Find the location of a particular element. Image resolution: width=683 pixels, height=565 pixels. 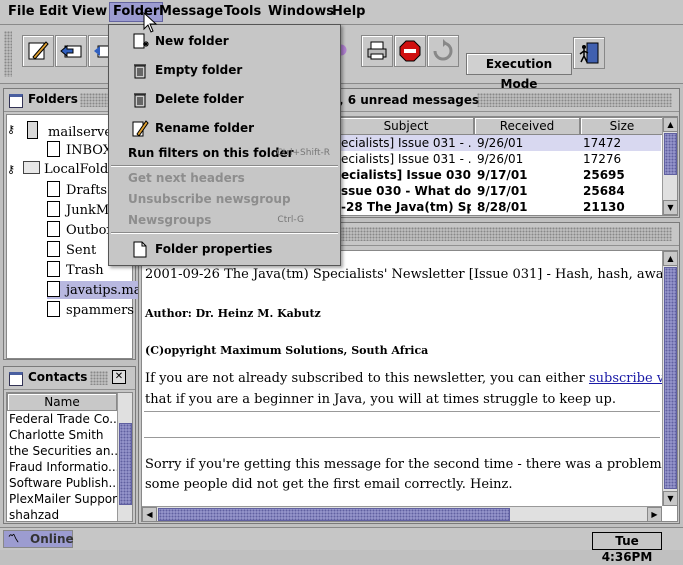

compose-button is located at coordinates (38, 51).